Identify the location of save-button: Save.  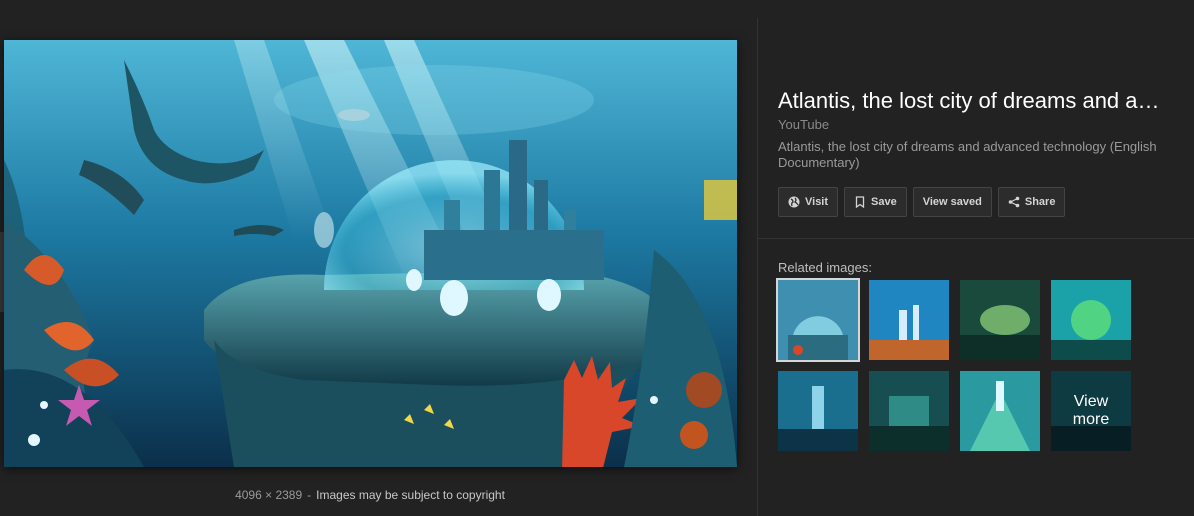
(875, 202).